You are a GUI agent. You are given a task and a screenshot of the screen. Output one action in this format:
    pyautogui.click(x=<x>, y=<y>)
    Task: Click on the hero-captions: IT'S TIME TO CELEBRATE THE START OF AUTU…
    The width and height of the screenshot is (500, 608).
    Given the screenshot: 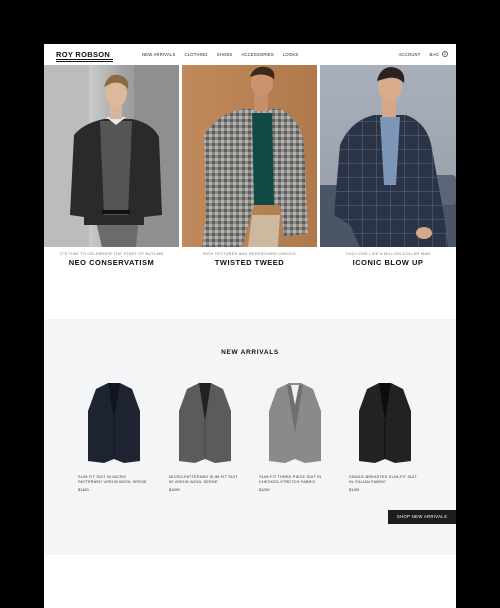 What is the action you would take?
    pyautogui.click(x=250, y=259)
    